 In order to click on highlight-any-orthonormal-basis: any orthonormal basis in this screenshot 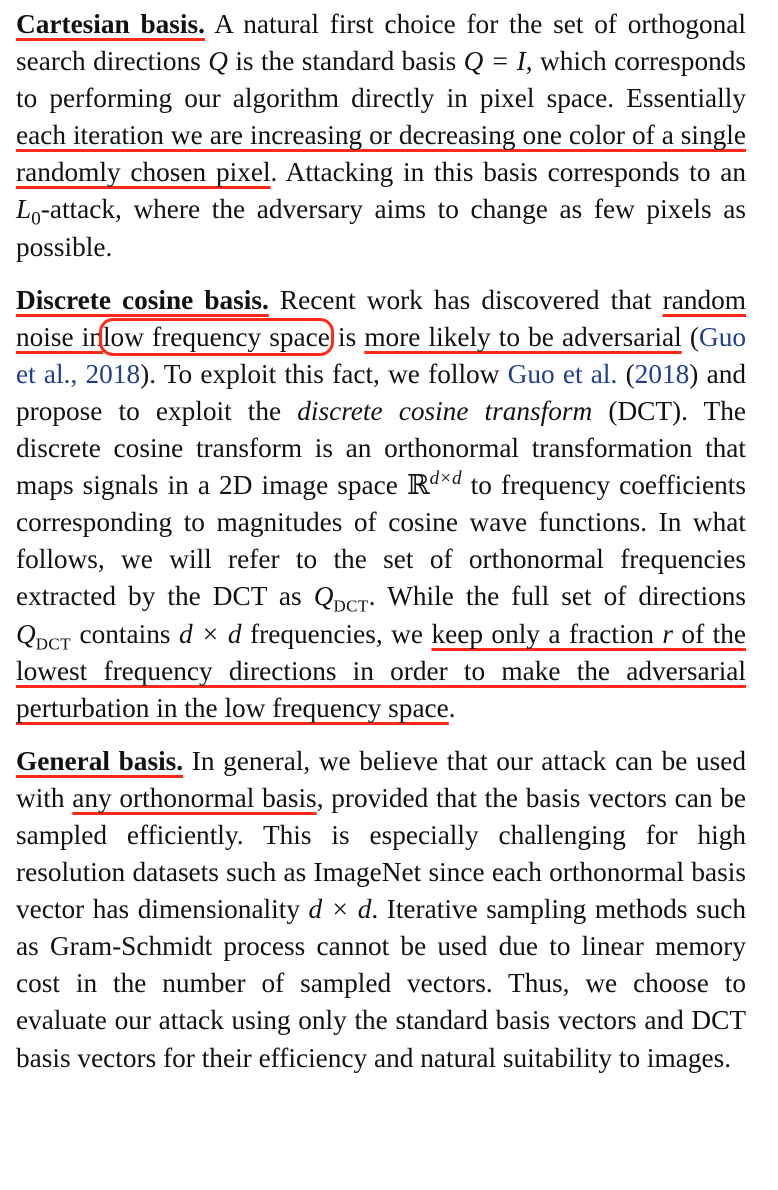, I will do `click(194, 797)`.